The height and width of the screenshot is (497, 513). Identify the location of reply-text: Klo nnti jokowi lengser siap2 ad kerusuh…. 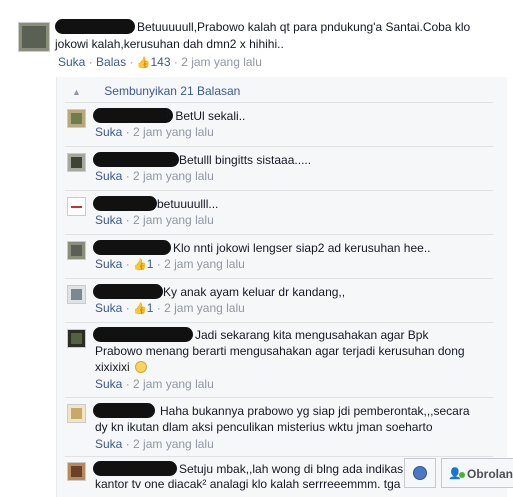
(302, 248).